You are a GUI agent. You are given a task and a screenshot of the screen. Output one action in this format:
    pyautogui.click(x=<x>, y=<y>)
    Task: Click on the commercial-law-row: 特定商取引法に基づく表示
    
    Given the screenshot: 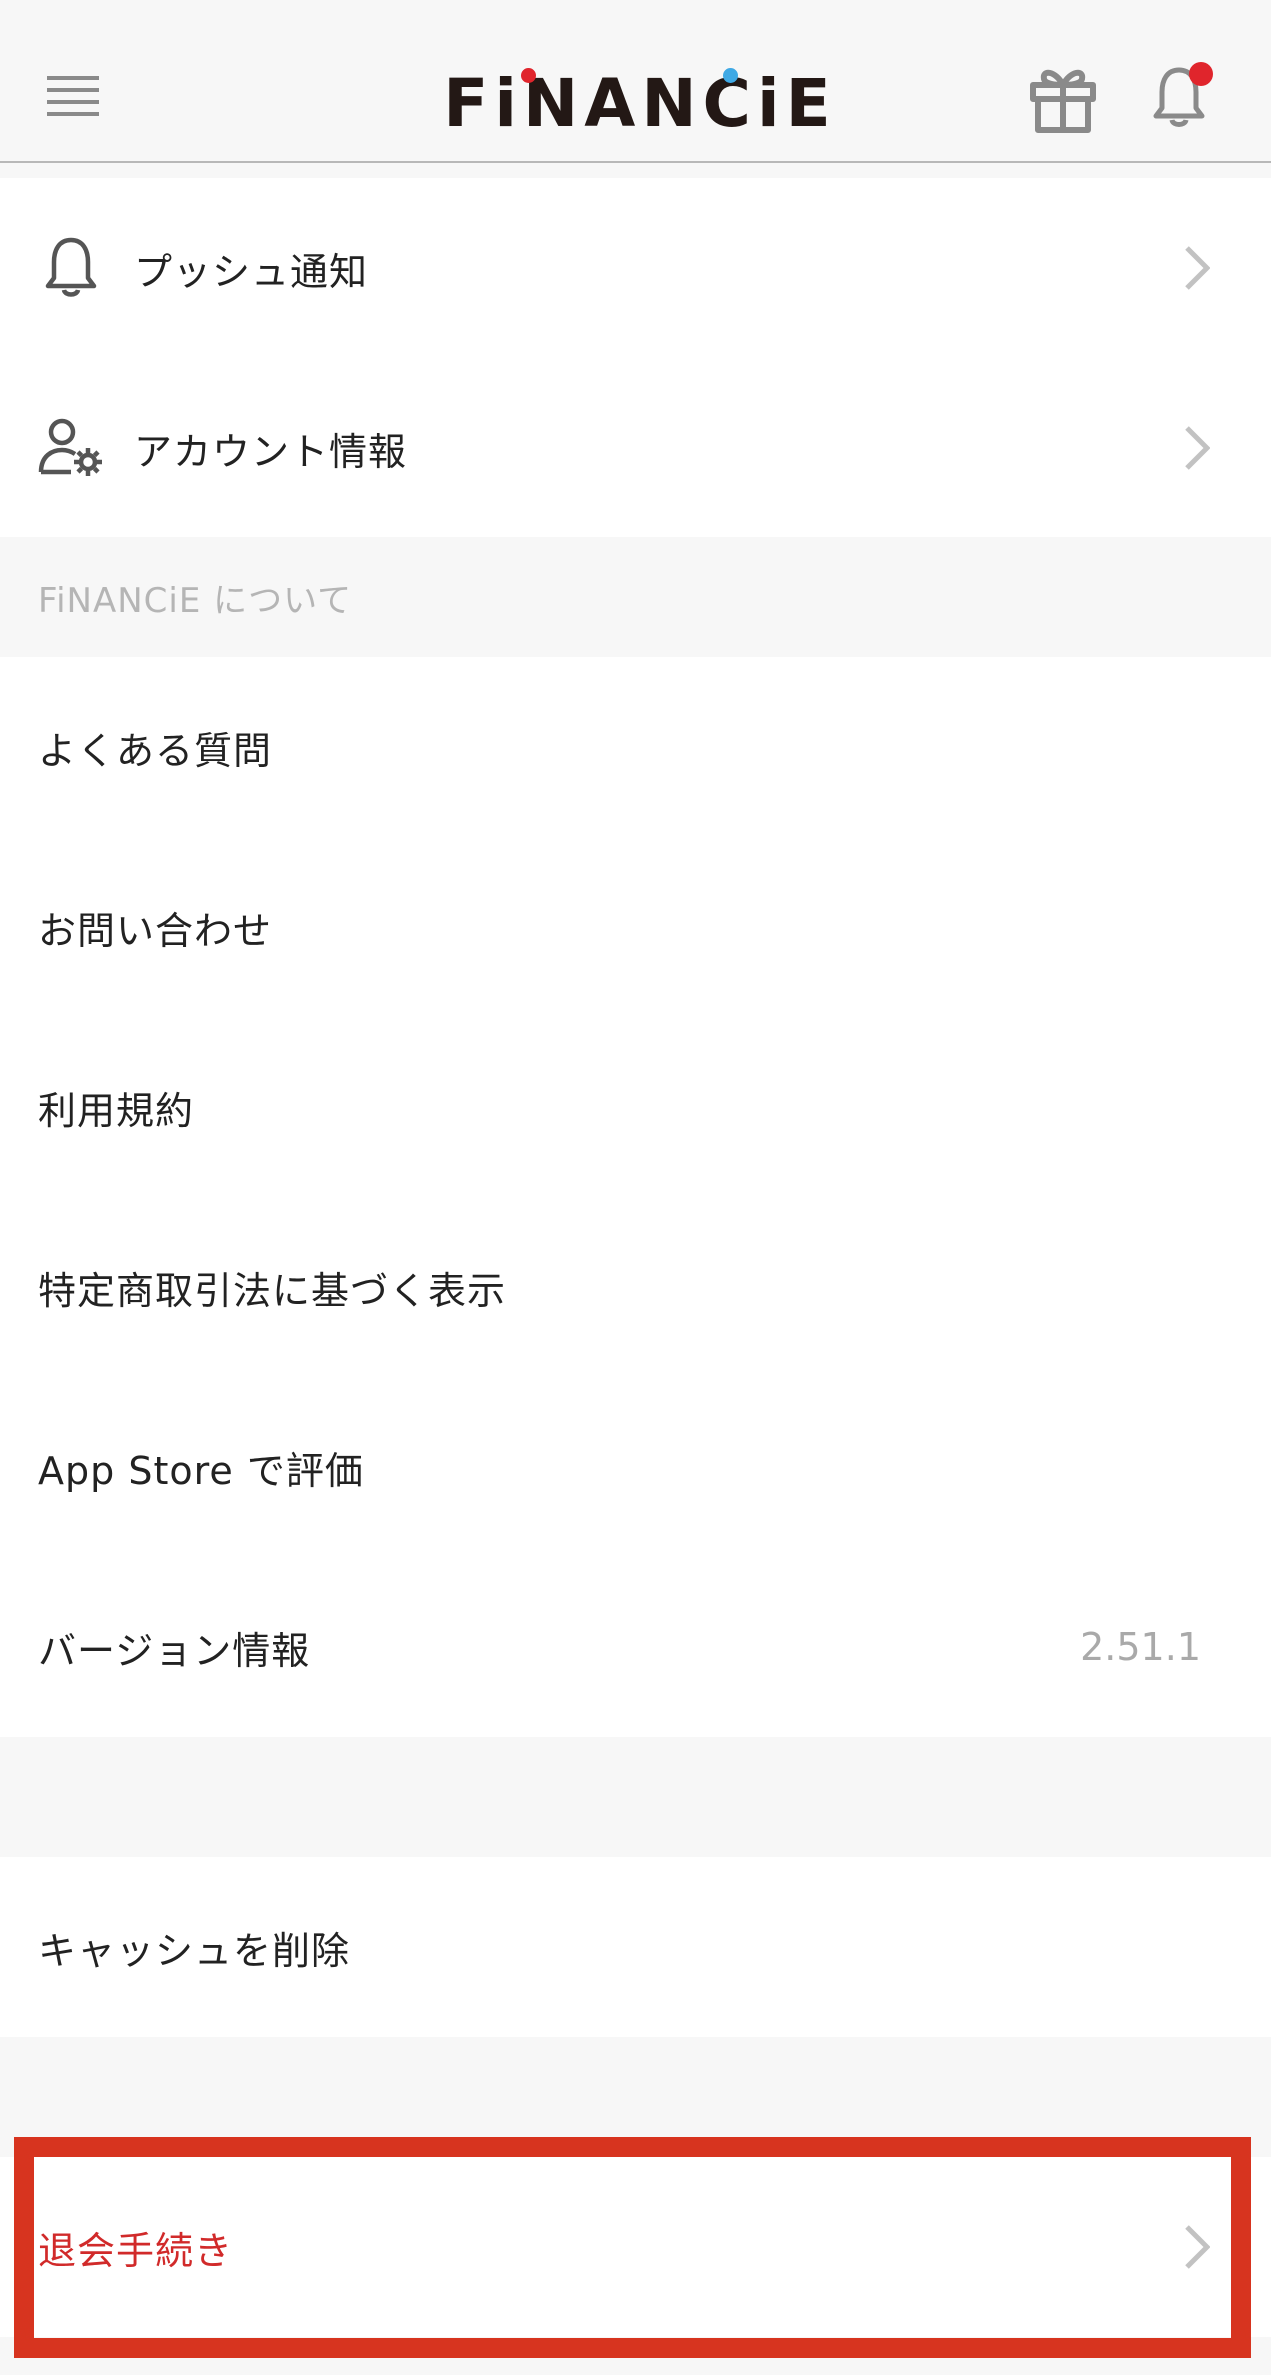 What is the action you would take?
    pyautogui.click(x=635, y=1287)
    